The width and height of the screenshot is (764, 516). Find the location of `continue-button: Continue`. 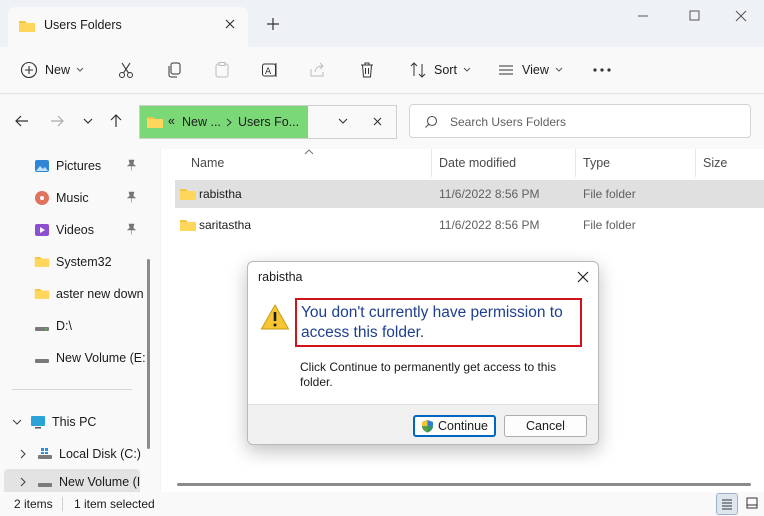

continue-button: Continue is located at coordinates (454, 426).